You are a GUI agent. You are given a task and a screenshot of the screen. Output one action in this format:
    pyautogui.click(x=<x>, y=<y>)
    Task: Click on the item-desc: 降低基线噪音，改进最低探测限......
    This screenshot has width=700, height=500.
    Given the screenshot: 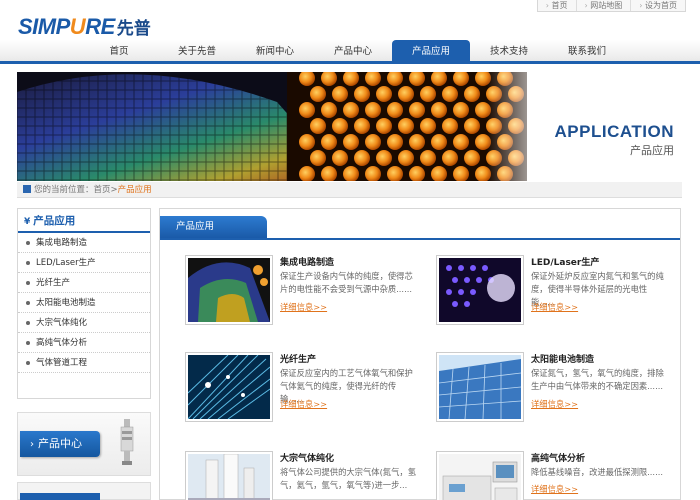 What is the action you would take?
    pyautogui.click(x=597, y=472)
    